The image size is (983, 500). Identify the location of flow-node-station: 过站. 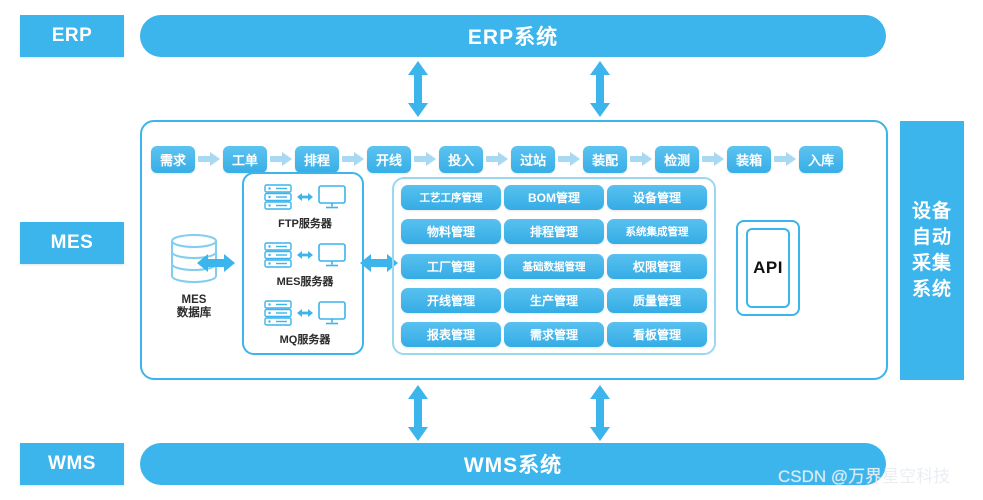
(533, 159).